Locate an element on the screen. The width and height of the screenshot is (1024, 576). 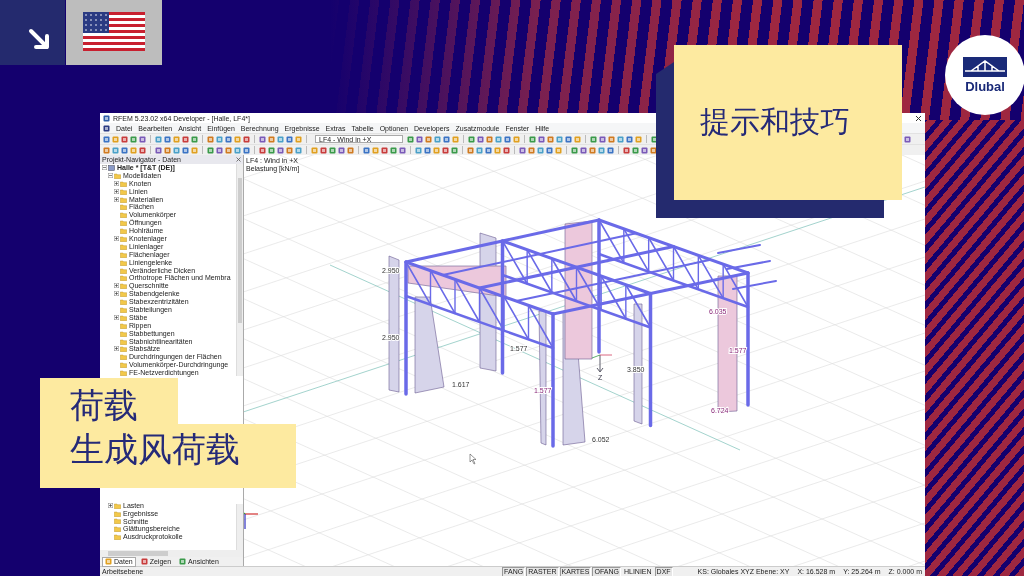
tip-note: 提示和技巧 is located at coordinates (788, 122).